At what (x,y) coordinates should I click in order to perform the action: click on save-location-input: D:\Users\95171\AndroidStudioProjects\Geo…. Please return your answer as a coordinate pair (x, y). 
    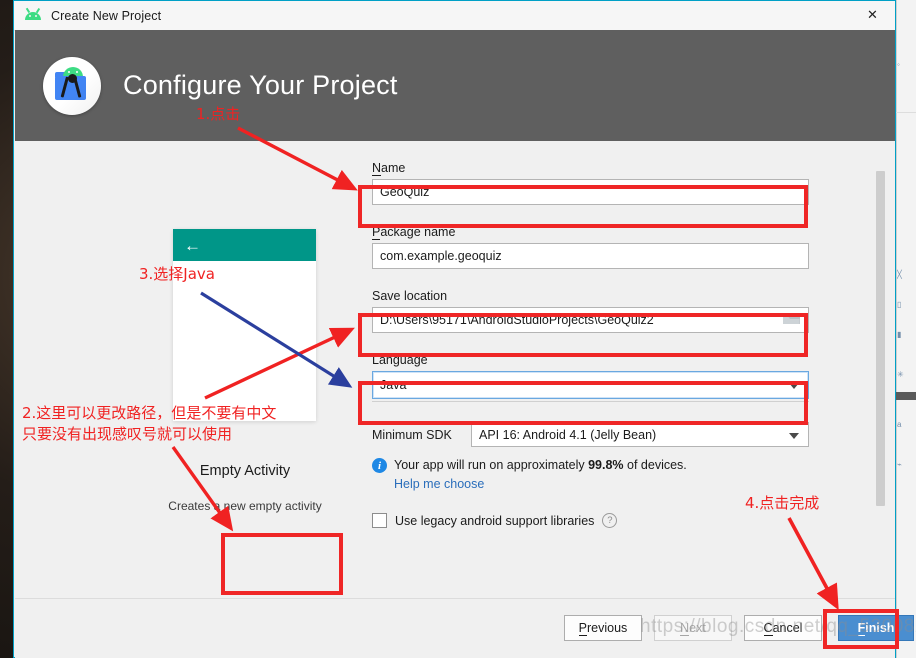
    Looking at the image, I should click on (590, 320).